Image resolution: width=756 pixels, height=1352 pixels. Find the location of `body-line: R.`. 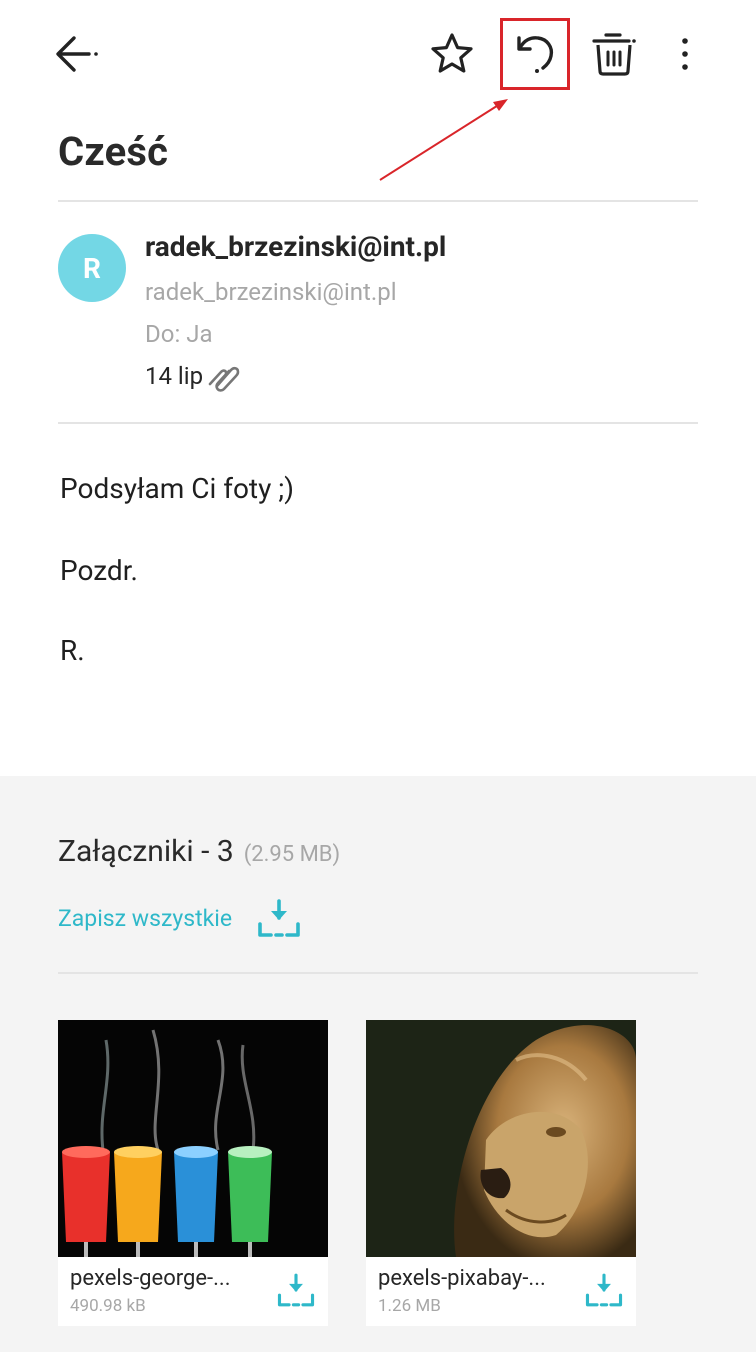

body-line: R. is located at coordinates (72, 650).